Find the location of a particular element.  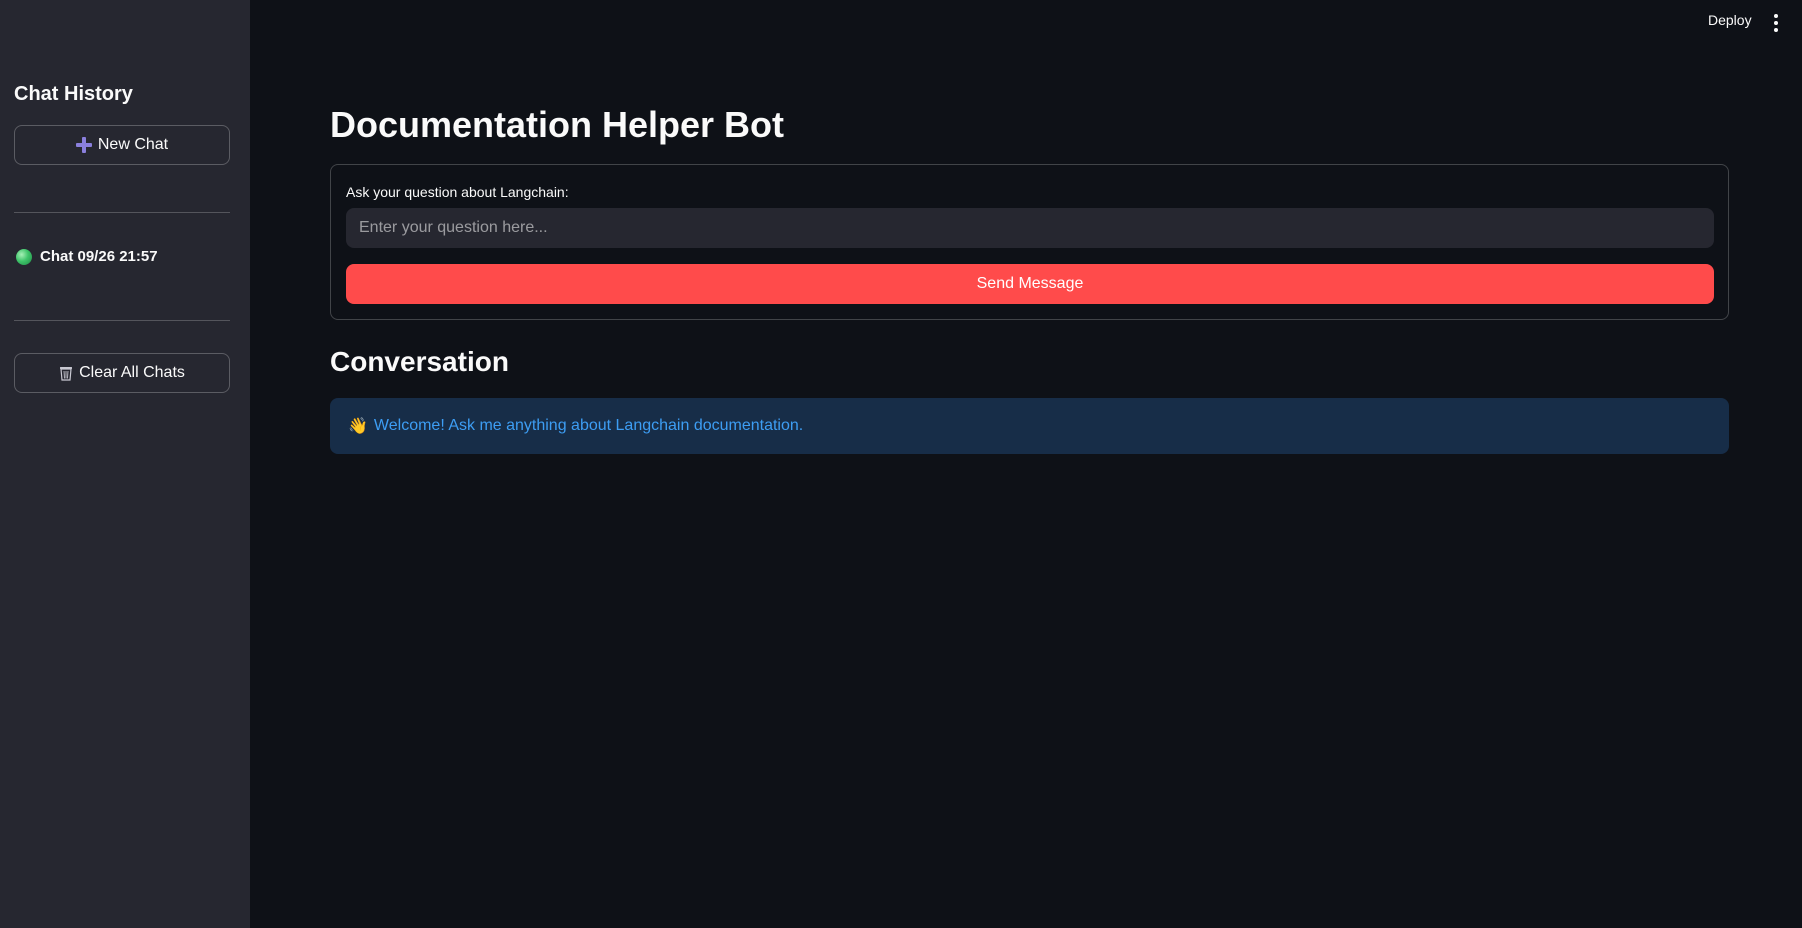

page-title: Documentation Helper Bot is located at coordinates (557, 124).